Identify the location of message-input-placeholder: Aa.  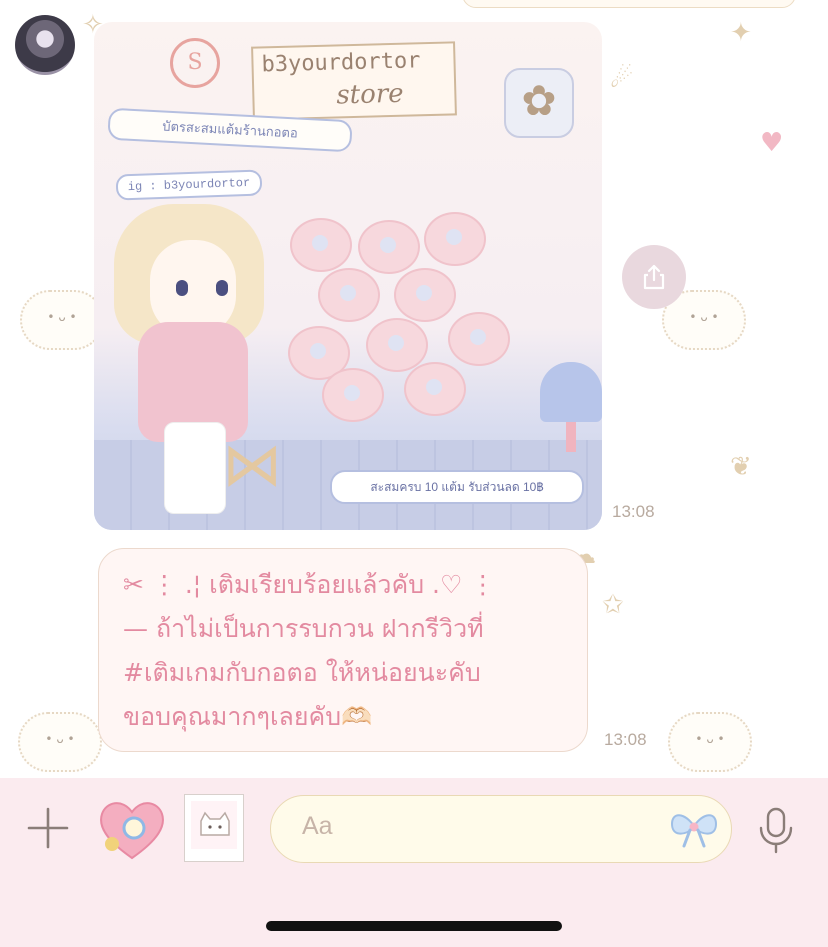
(317, 826).